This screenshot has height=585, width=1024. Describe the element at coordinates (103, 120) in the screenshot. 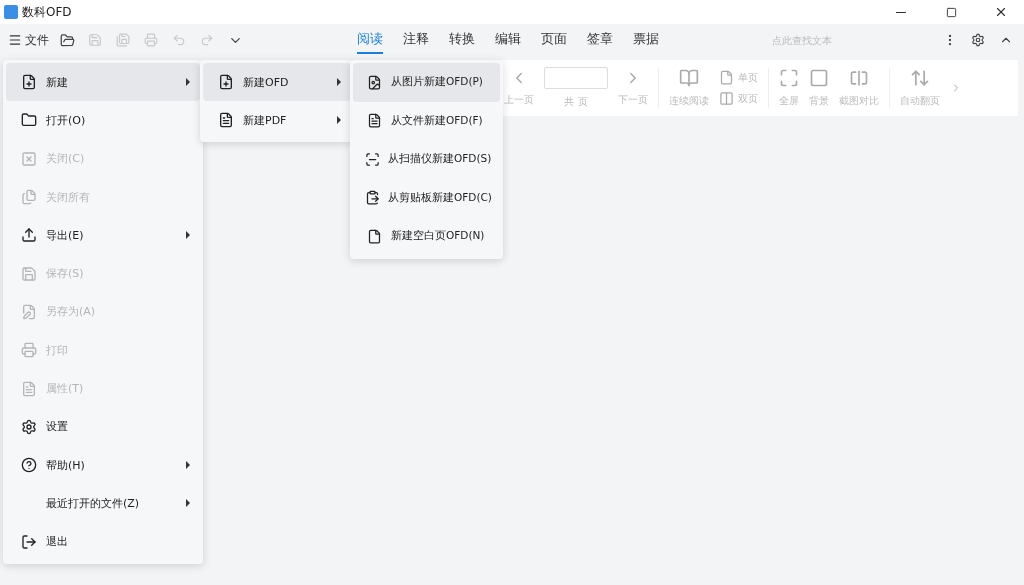

I see `menu-item: 打开(O)` at that location.